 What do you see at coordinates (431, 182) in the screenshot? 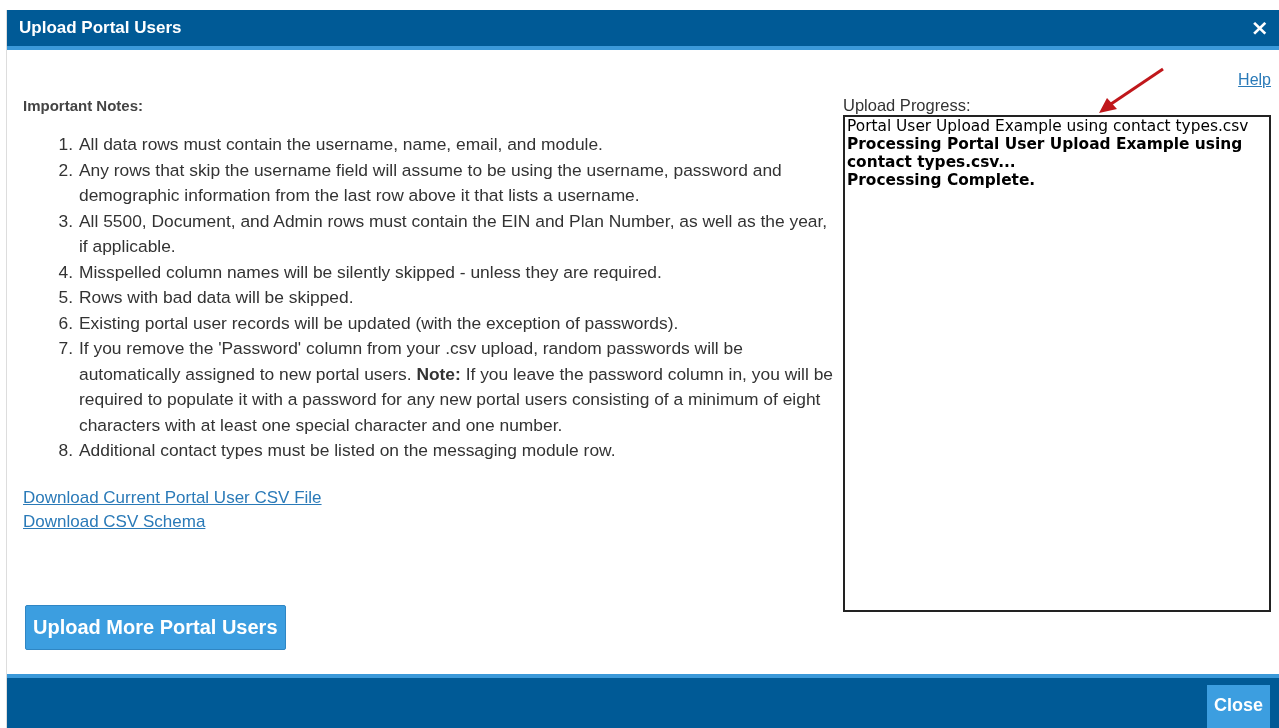
I see `note-text: Any rows that skip the username field will assume to be using the username, password and demographic information from the last row above it that lists a username.` at bounding box center [431, 182].